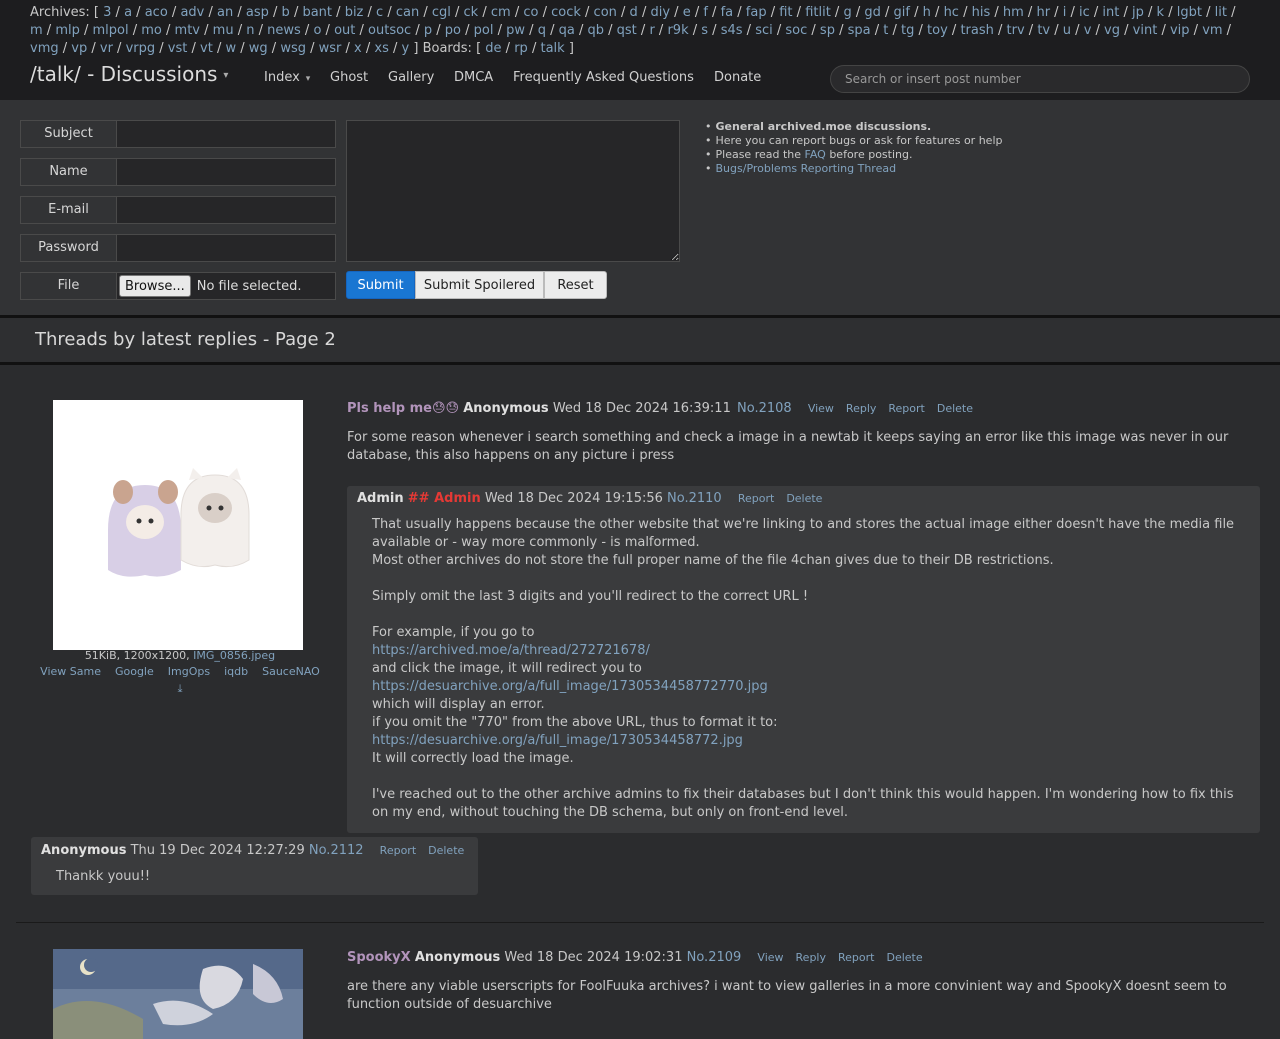  Describe the element at coordinates (634, 12) in the screenshot. I see `archive-link-d: d` at that location.